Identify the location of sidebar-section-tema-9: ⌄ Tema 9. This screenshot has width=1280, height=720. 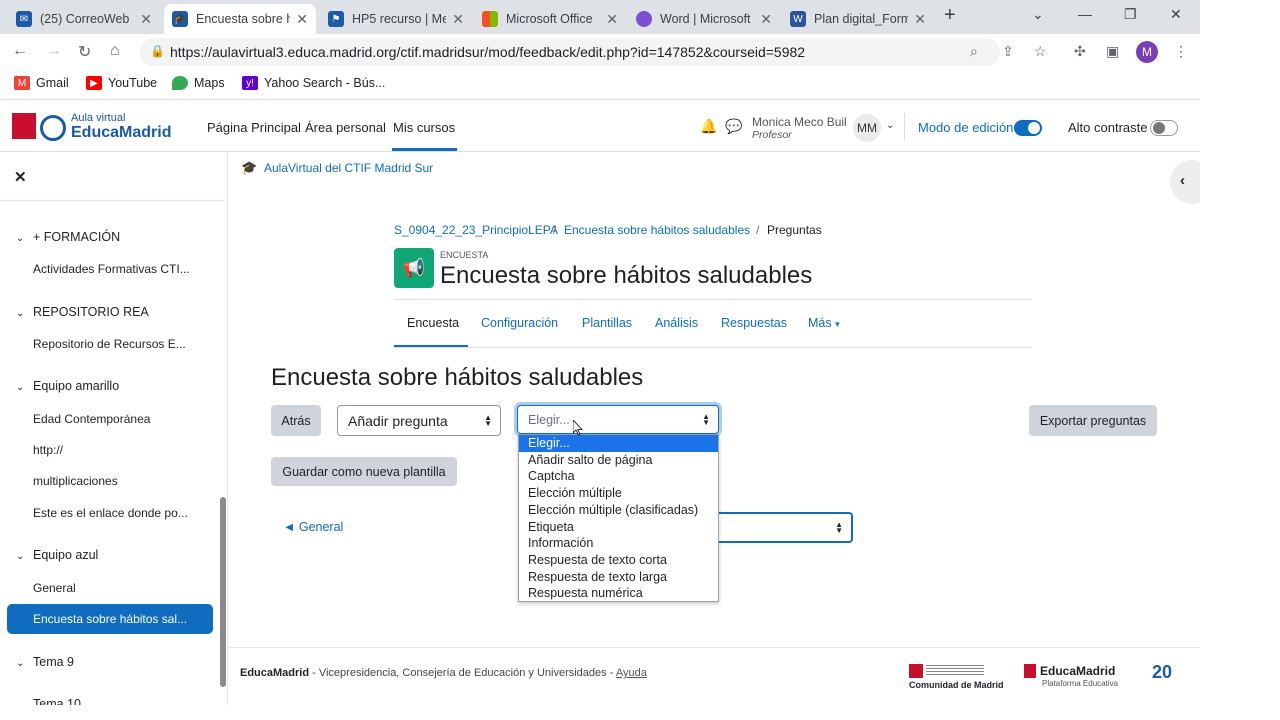
(45, 662).